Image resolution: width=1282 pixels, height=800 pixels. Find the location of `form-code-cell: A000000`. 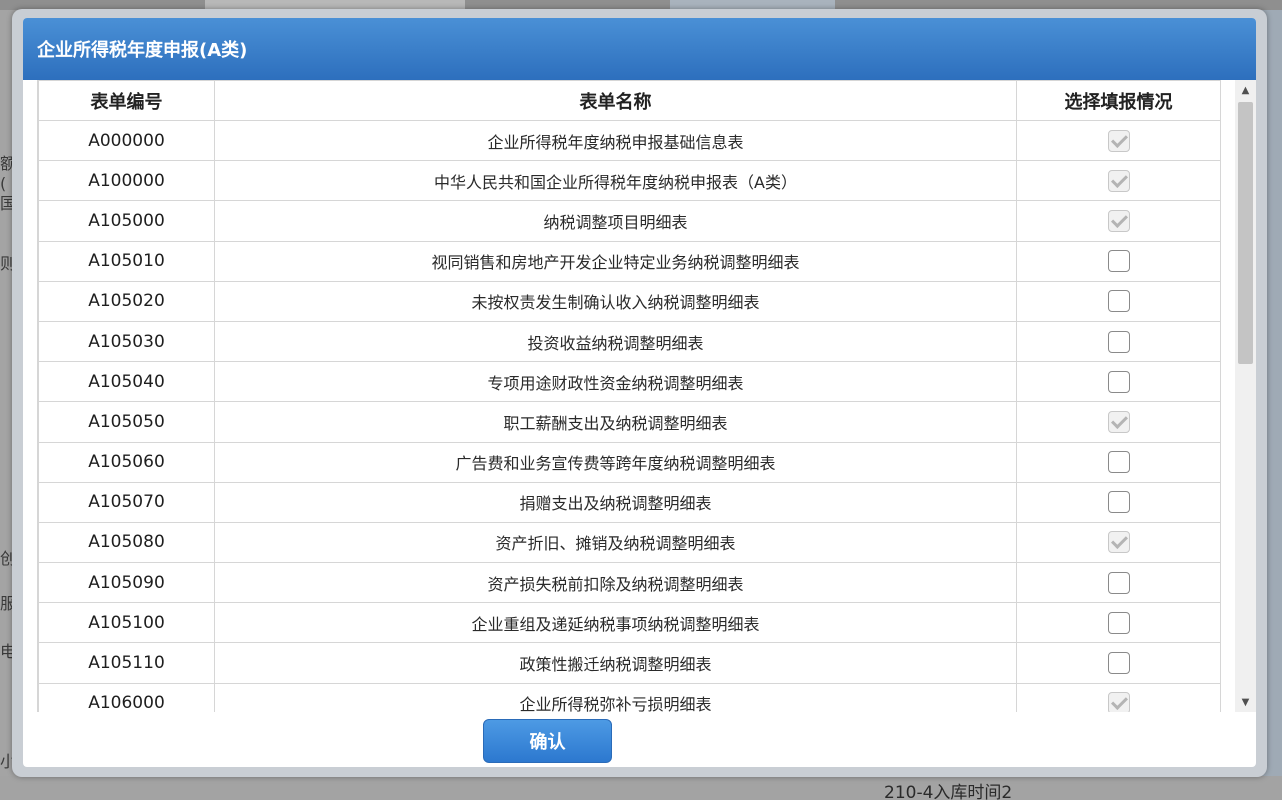

form-code-cell: A000000 is located at coordinates (126, 140).